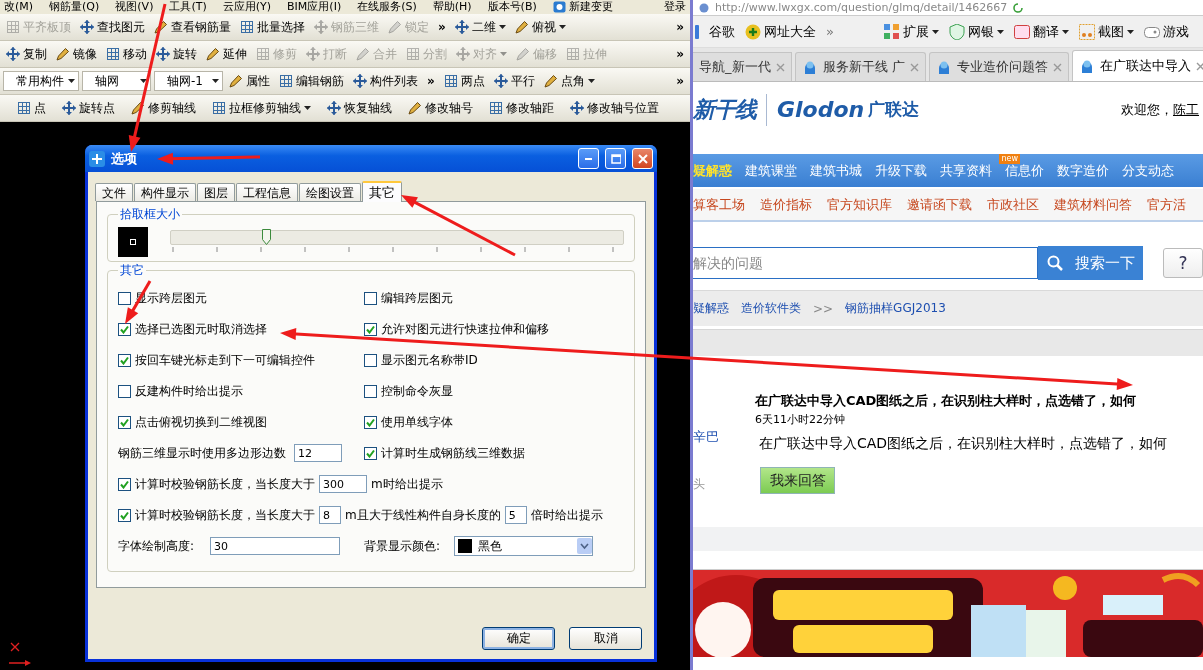  What do you see at coordinates (452, 7) in the screenshot?
I see `menu-item: 帮助(H)` at bounding box center [452, 7].